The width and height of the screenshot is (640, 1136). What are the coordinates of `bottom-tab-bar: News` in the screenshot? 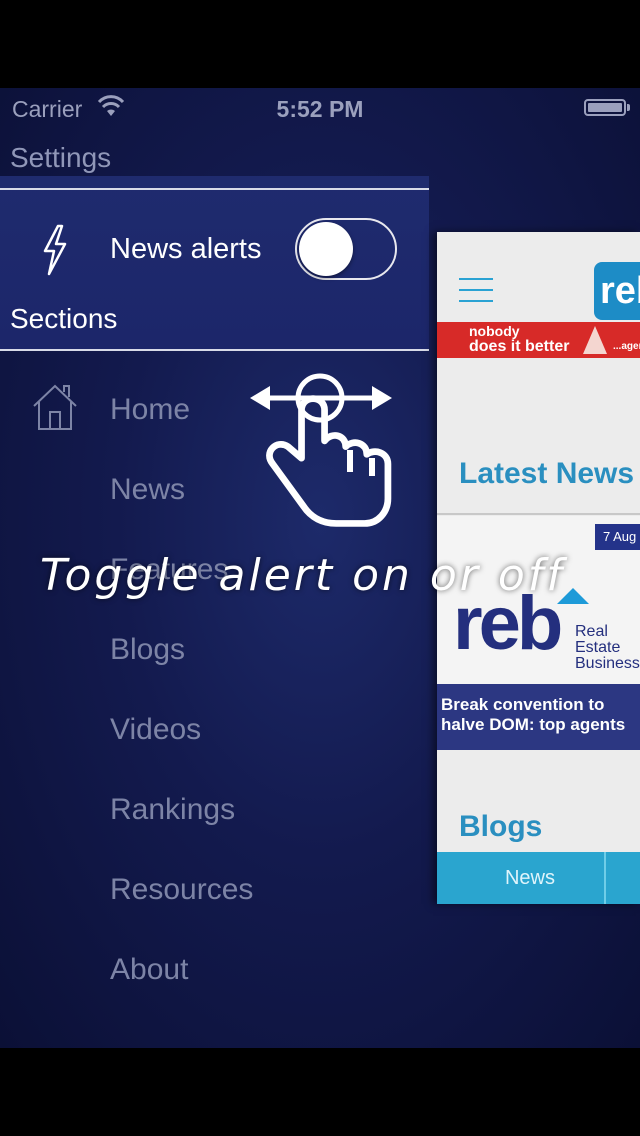 It's located at (538, 878).